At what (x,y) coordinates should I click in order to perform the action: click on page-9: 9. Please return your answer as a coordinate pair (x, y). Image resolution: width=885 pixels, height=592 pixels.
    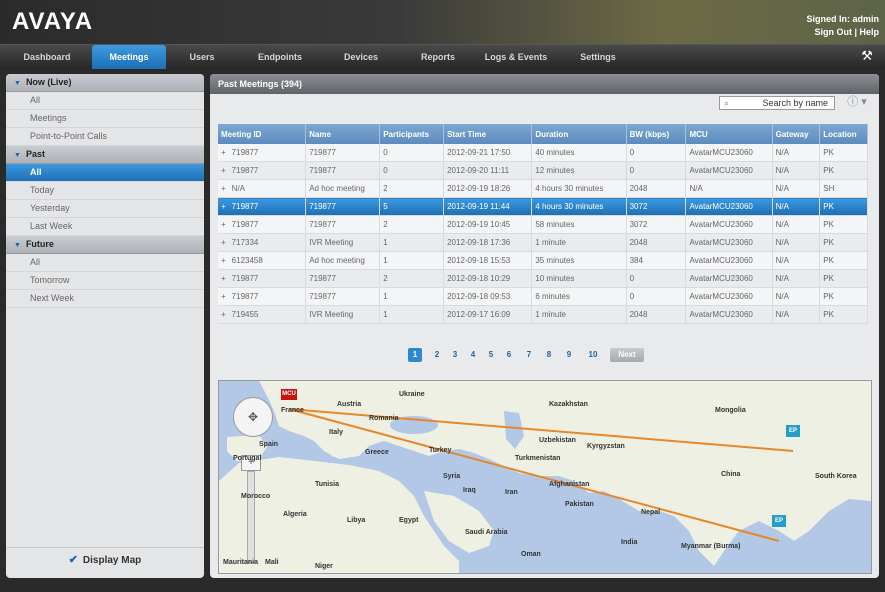
    Looking at the image, I should click on (569, 355).